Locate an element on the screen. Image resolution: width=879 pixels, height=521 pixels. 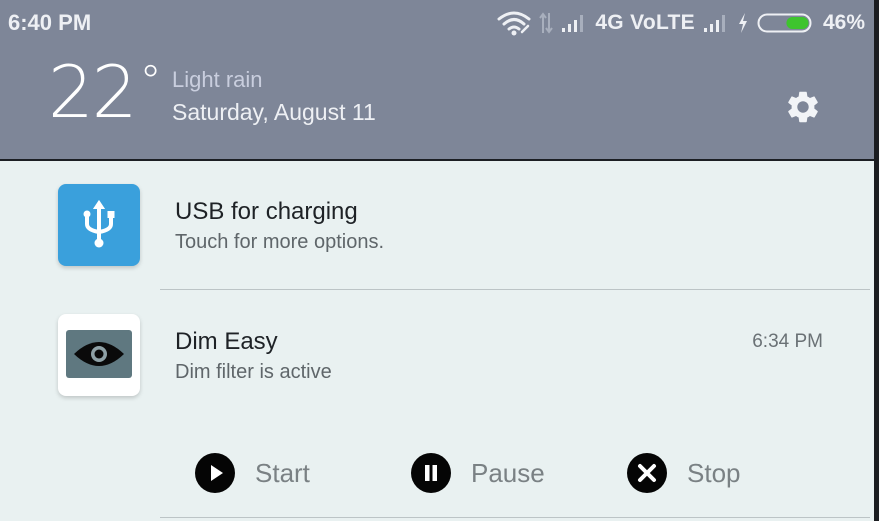
usb-app-icon is located at coordinates (99, 225).